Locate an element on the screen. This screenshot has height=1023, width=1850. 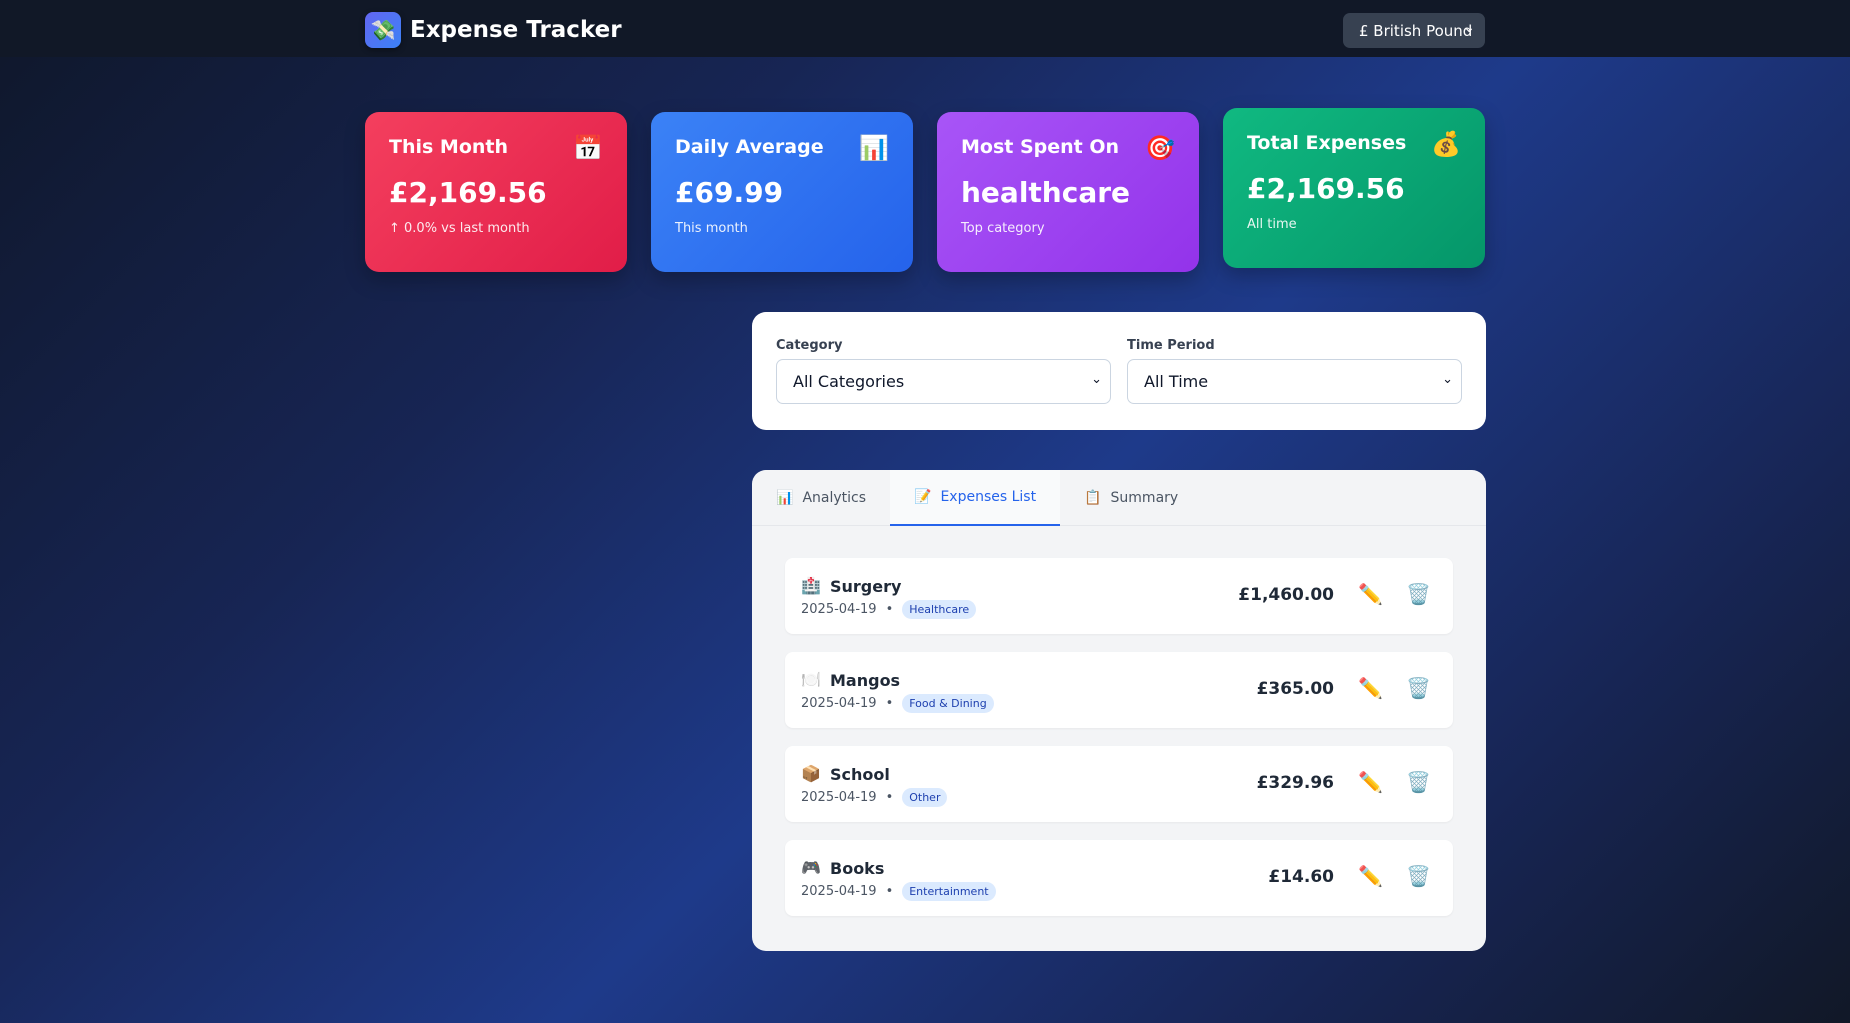
money-bag-icon: 💰 is located at coordinates (1446, 144).